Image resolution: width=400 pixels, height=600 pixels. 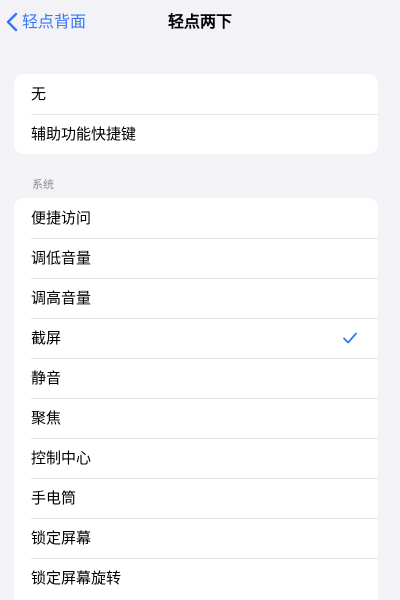 What do you see at coordinates (196, 218) in the screenshot?
I see `option-row-reachability: 便捷访问` at bounding box center [196, 218].